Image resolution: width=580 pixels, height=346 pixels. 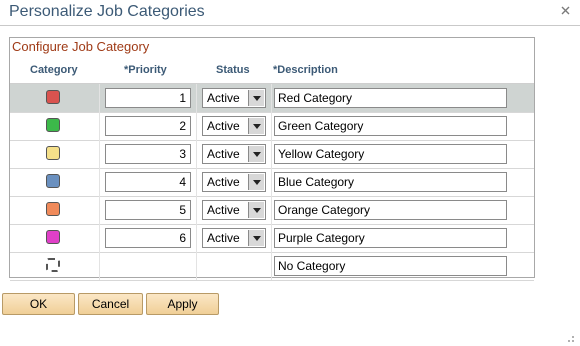 I want to click on description-input: Purple Category, so click(x=390, y=238).